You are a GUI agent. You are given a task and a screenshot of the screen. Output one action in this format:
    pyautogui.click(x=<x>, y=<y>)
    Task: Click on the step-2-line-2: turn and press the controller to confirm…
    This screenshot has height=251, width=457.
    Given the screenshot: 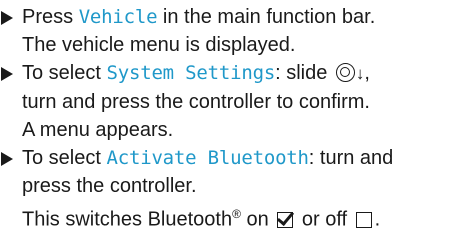 What is the action you would take?
    pyautogui.click(x=196, y=102)
    